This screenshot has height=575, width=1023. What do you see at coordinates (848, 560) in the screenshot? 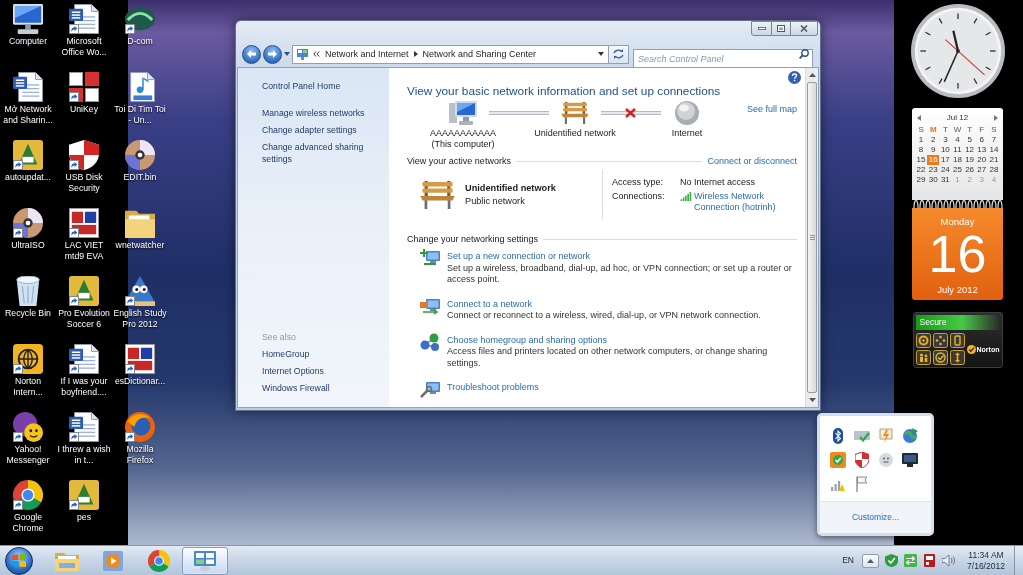
I see `language-indicator: EN` at bounding box center [848, 560].